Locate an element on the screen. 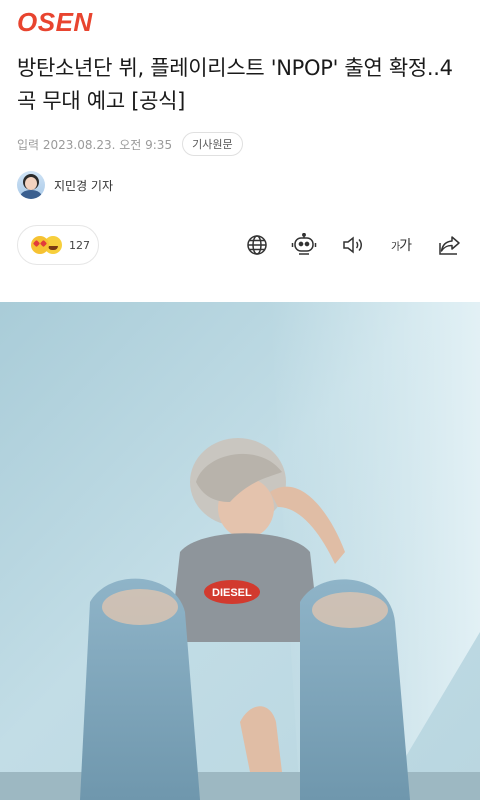 The width and height of the screenshot is (480, 800). love-emoji-icon is located at coordinates (40, 245).